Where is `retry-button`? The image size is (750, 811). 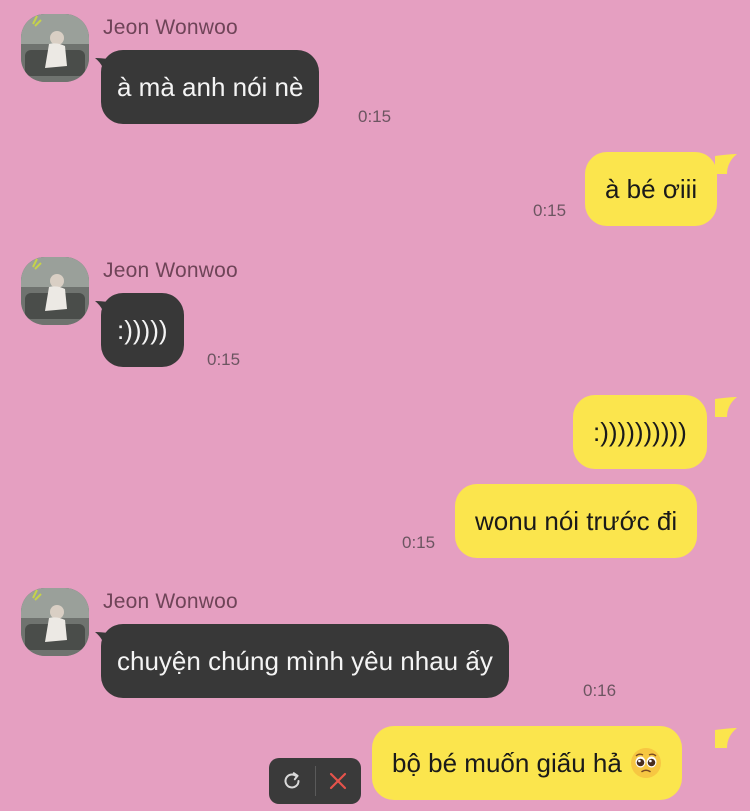
retry-button is located at coordinates (292, 781).